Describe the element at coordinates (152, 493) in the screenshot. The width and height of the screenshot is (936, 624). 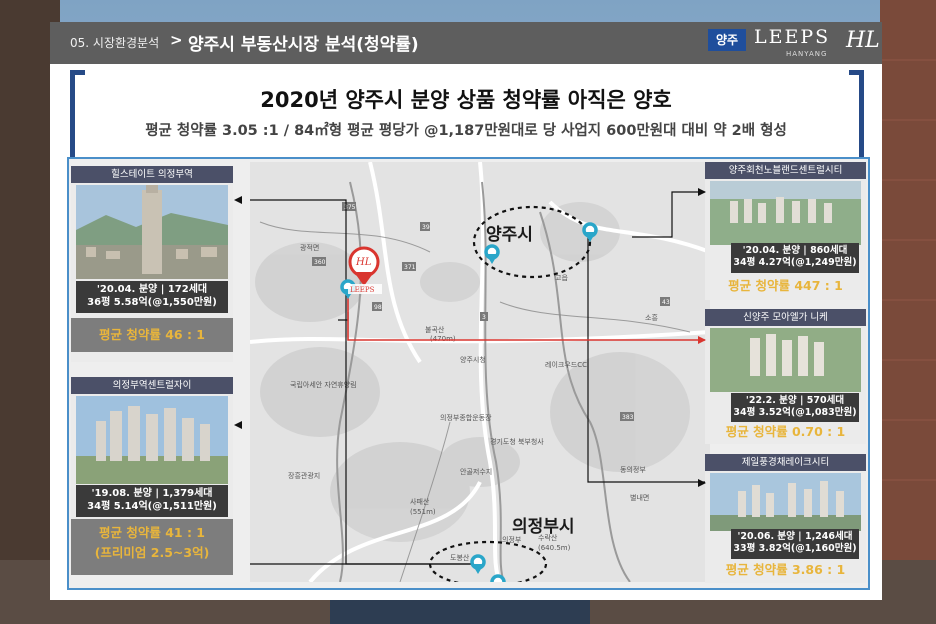
I see `card-info-line: '19.08. 분양 | 1,379세대` at that location.